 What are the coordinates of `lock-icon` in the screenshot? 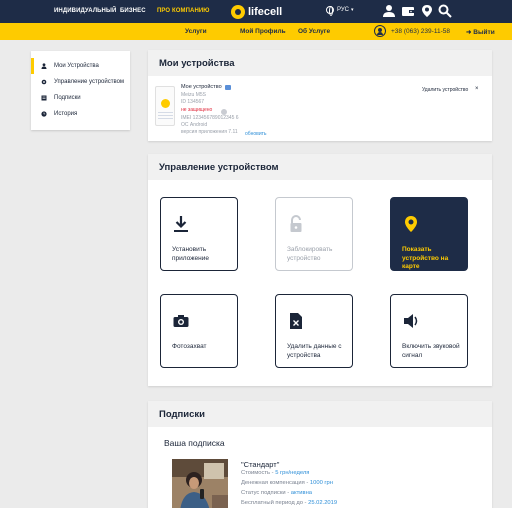 It's located at (296, 223).